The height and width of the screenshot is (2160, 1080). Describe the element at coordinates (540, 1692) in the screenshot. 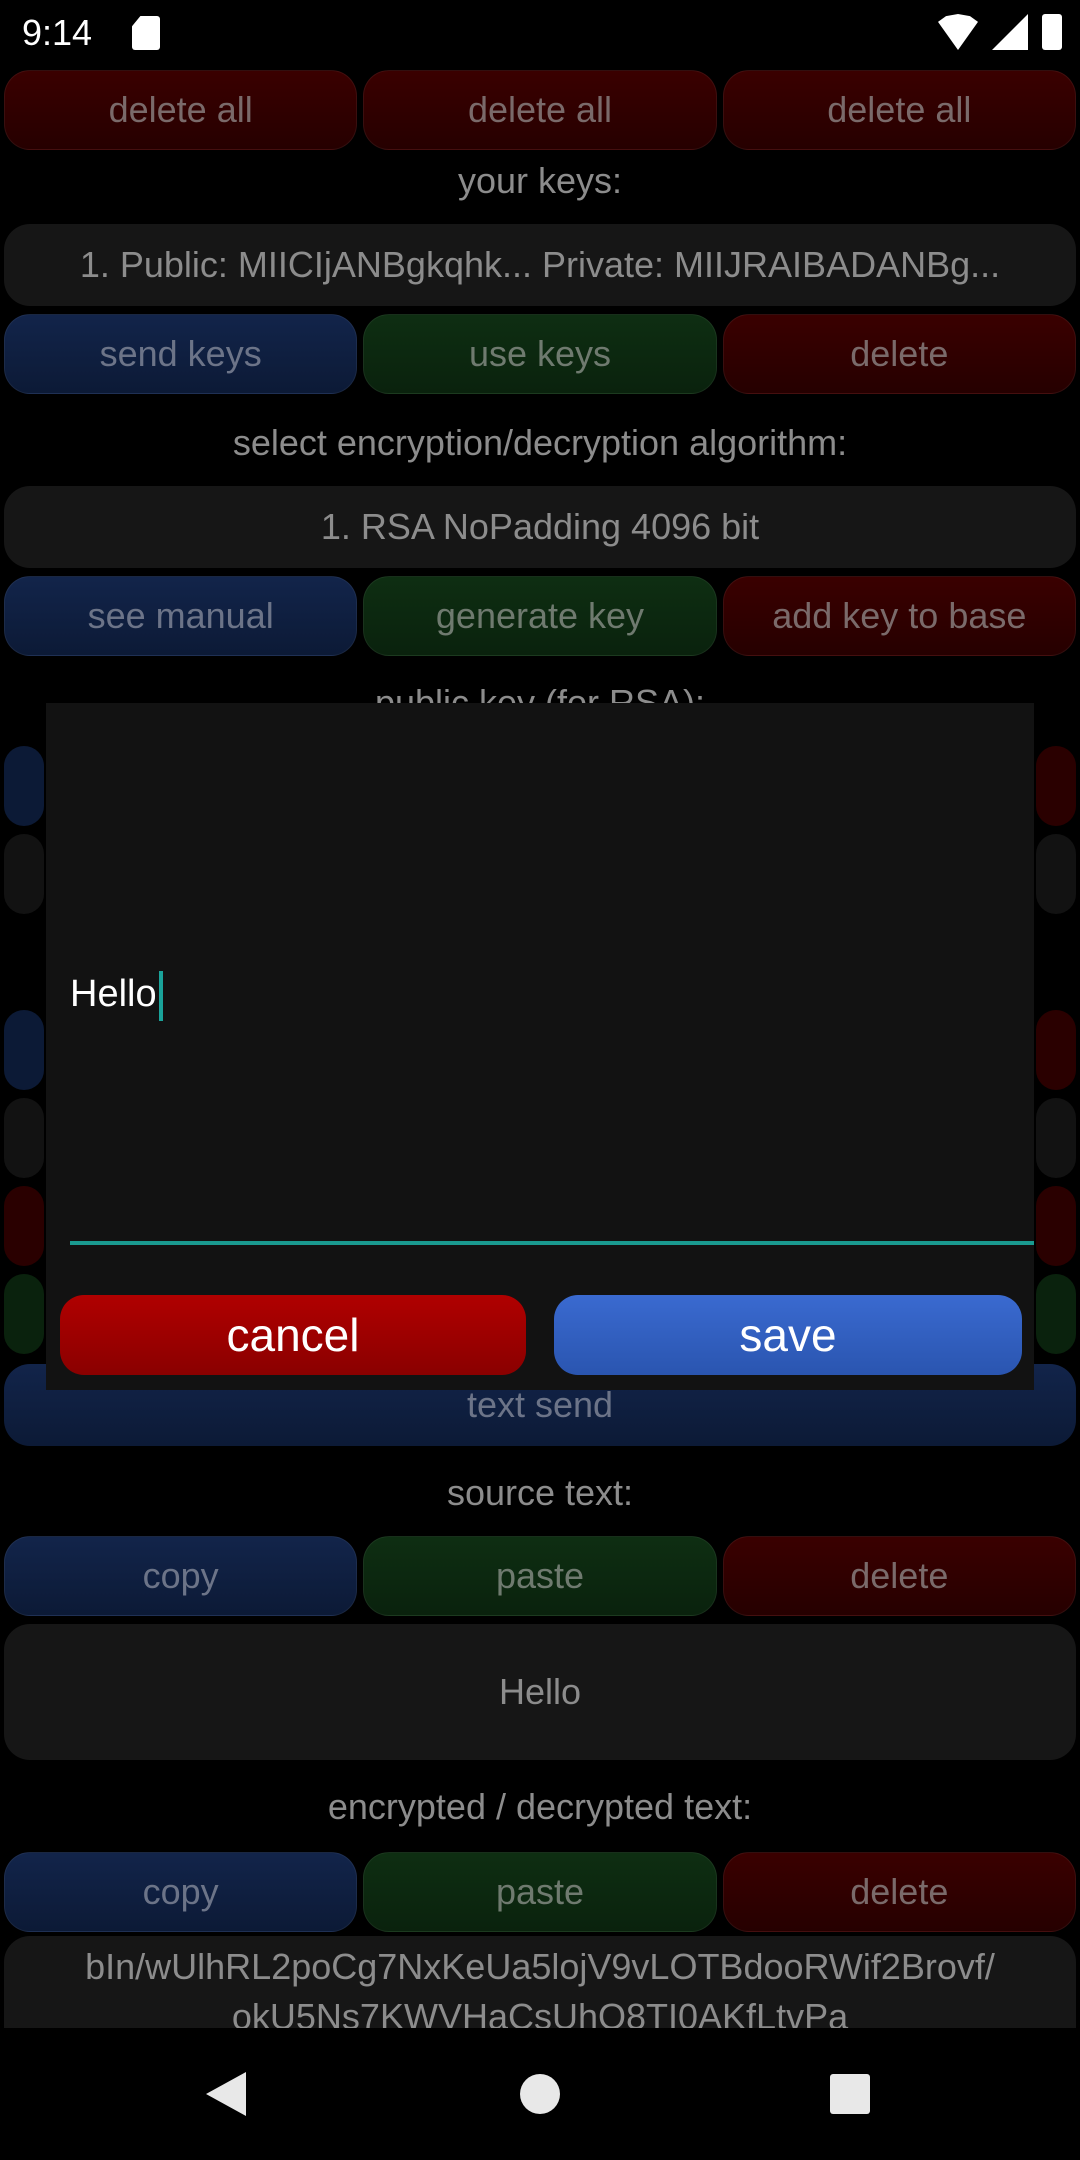

I see `source-text-field: Hello` at that location.